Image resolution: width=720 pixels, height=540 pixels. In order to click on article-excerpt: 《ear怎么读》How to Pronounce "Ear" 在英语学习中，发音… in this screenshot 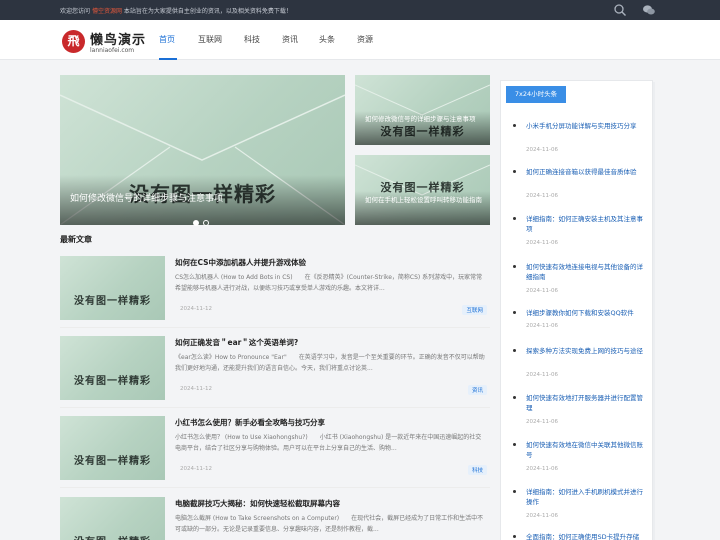, I will do `click(330, 363)`.